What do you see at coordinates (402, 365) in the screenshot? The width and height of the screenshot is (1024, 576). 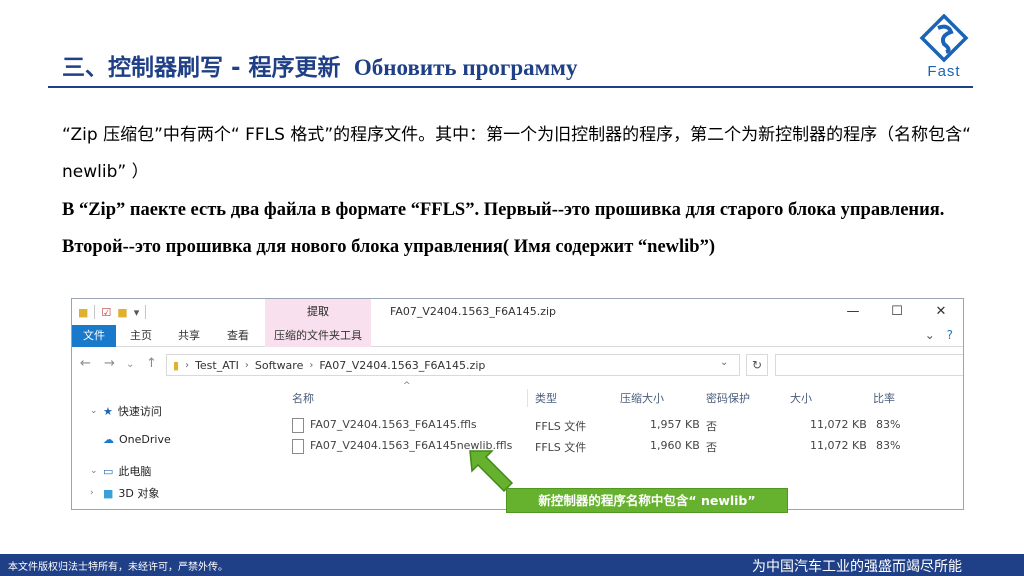 I see `breadcrumb-zip: FA07_V2404.1563_F6A145.zip` at bounding box center [402, 365].